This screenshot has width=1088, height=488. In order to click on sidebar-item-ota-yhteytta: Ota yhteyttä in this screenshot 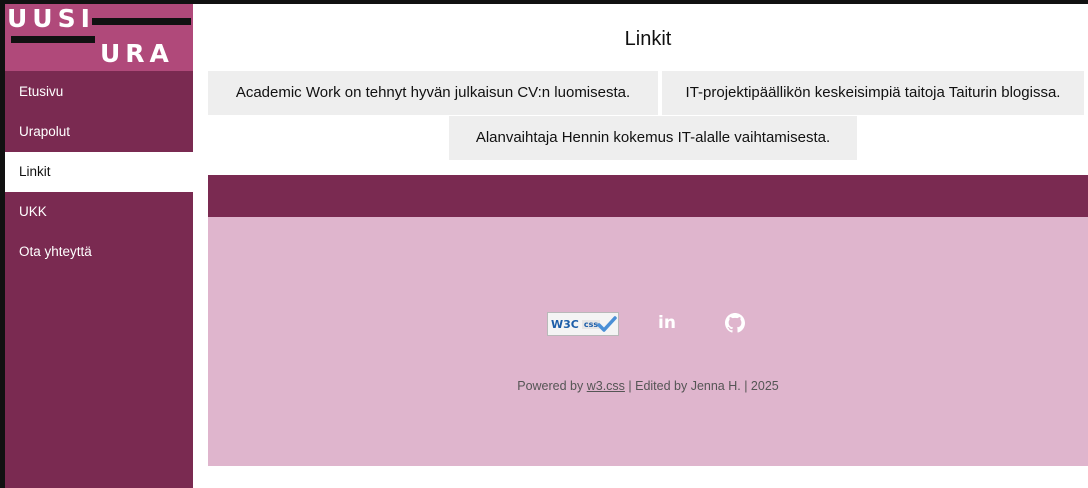, I will do `click(99, 252)`.